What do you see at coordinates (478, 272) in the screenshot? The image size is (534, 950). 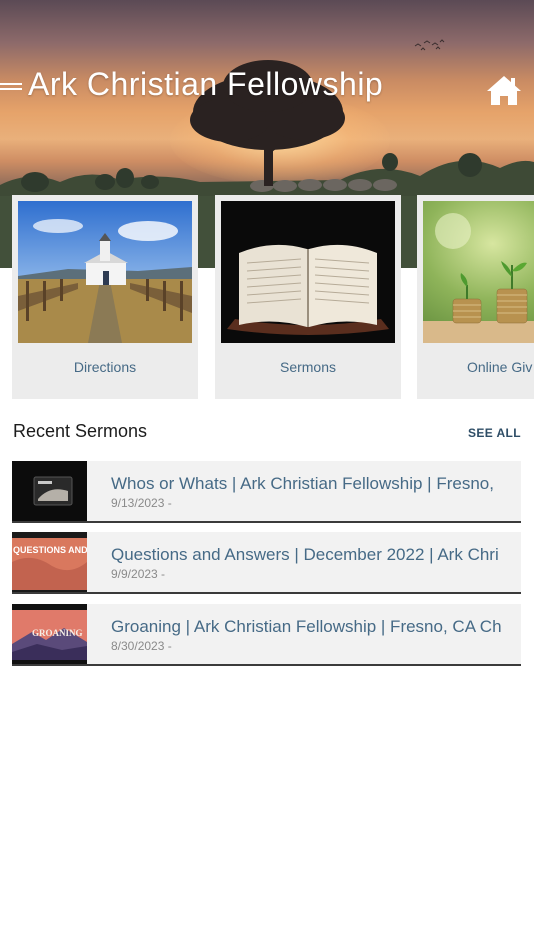 I see `coins-plants-photo` at bounding box center [478, 272].